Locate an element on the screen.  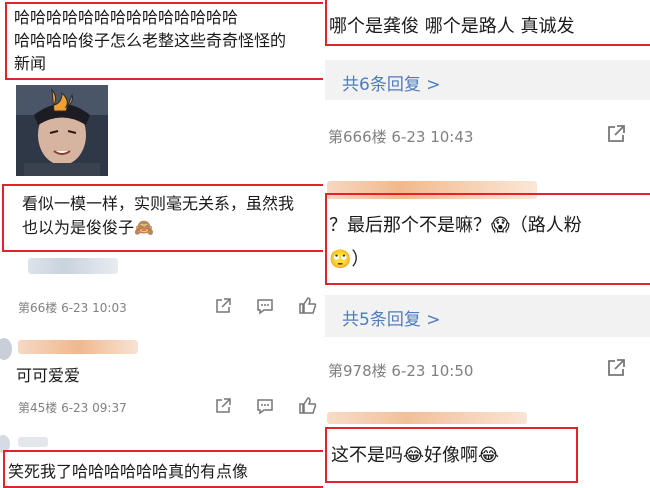
comment-text: 哈哈哈哈俊子怎么老整这些奇奇怪怪的 is located at coordinates (150, 40).